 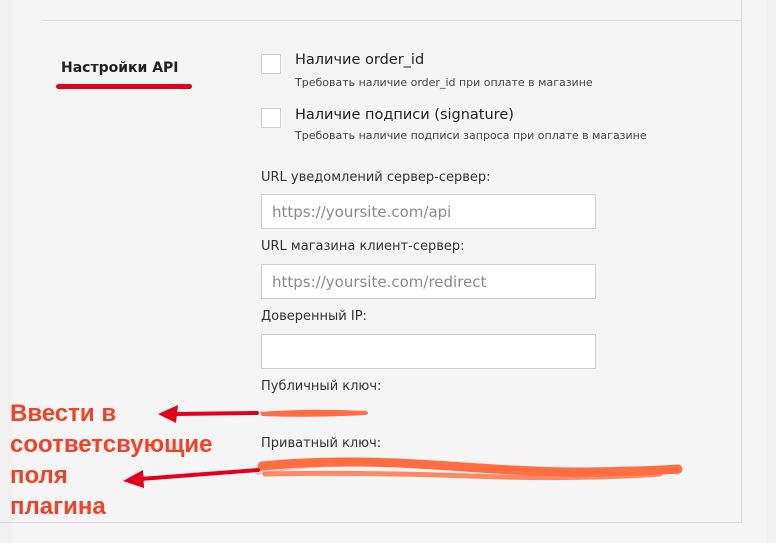 What do you see at coordinates (130, 460) in the screenshot?
I see `annotation-text: Ввести в соответсвующие поля плагина` at bounding box center [130, 460].